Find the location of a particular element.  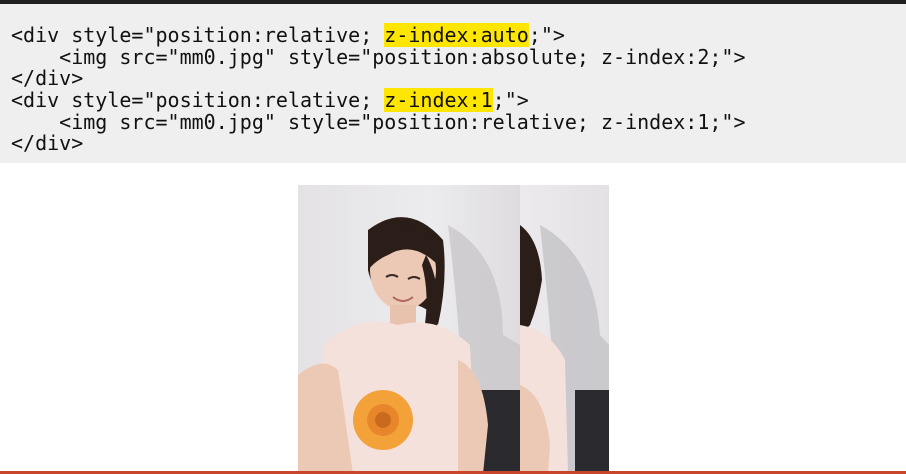

portrait-illustration is located at coordinates (409, 345).